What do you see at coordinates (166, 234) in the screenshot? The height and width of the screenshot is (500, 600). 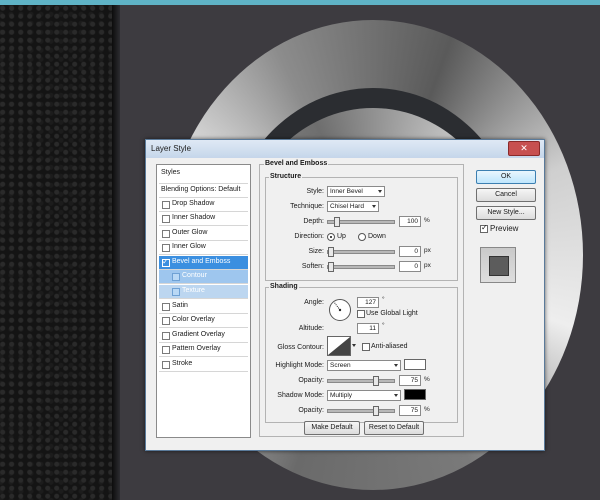 I see `checkbox-outer-glow` at bounding box center [166, 234].